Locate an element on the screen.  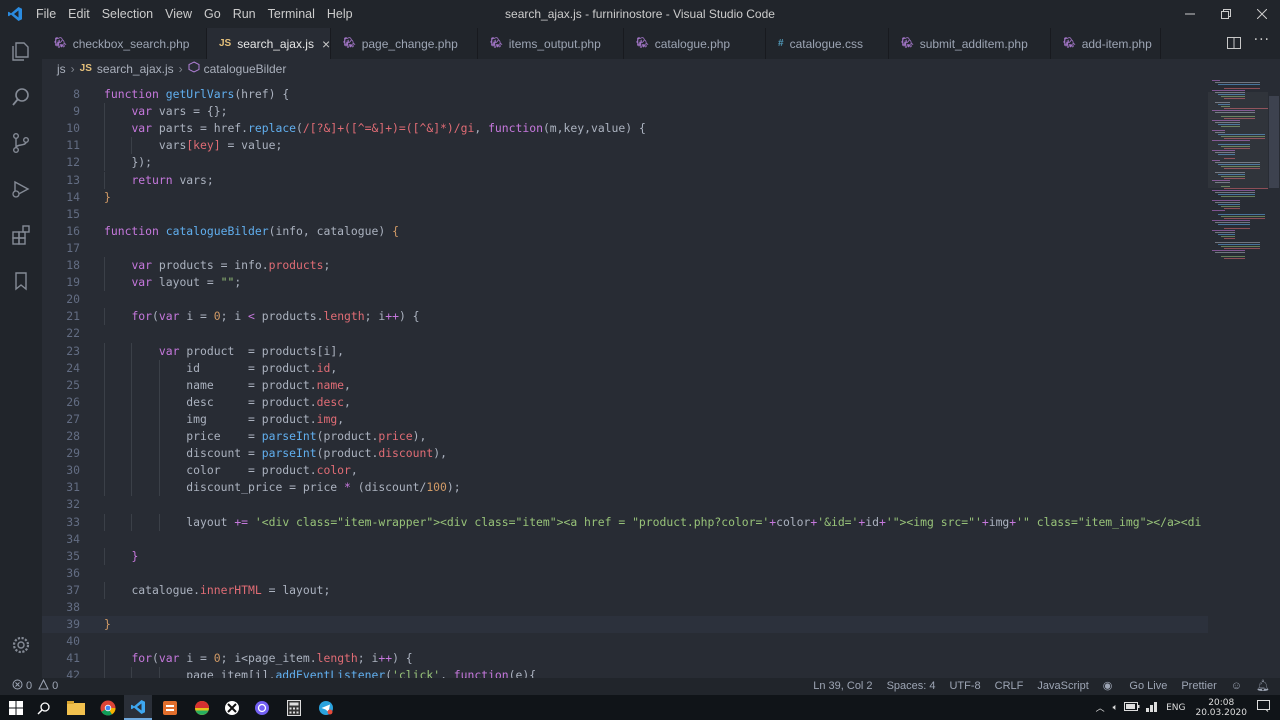
cursor-position: Ln 39, Col 2 is located at coordinates (842, 686).